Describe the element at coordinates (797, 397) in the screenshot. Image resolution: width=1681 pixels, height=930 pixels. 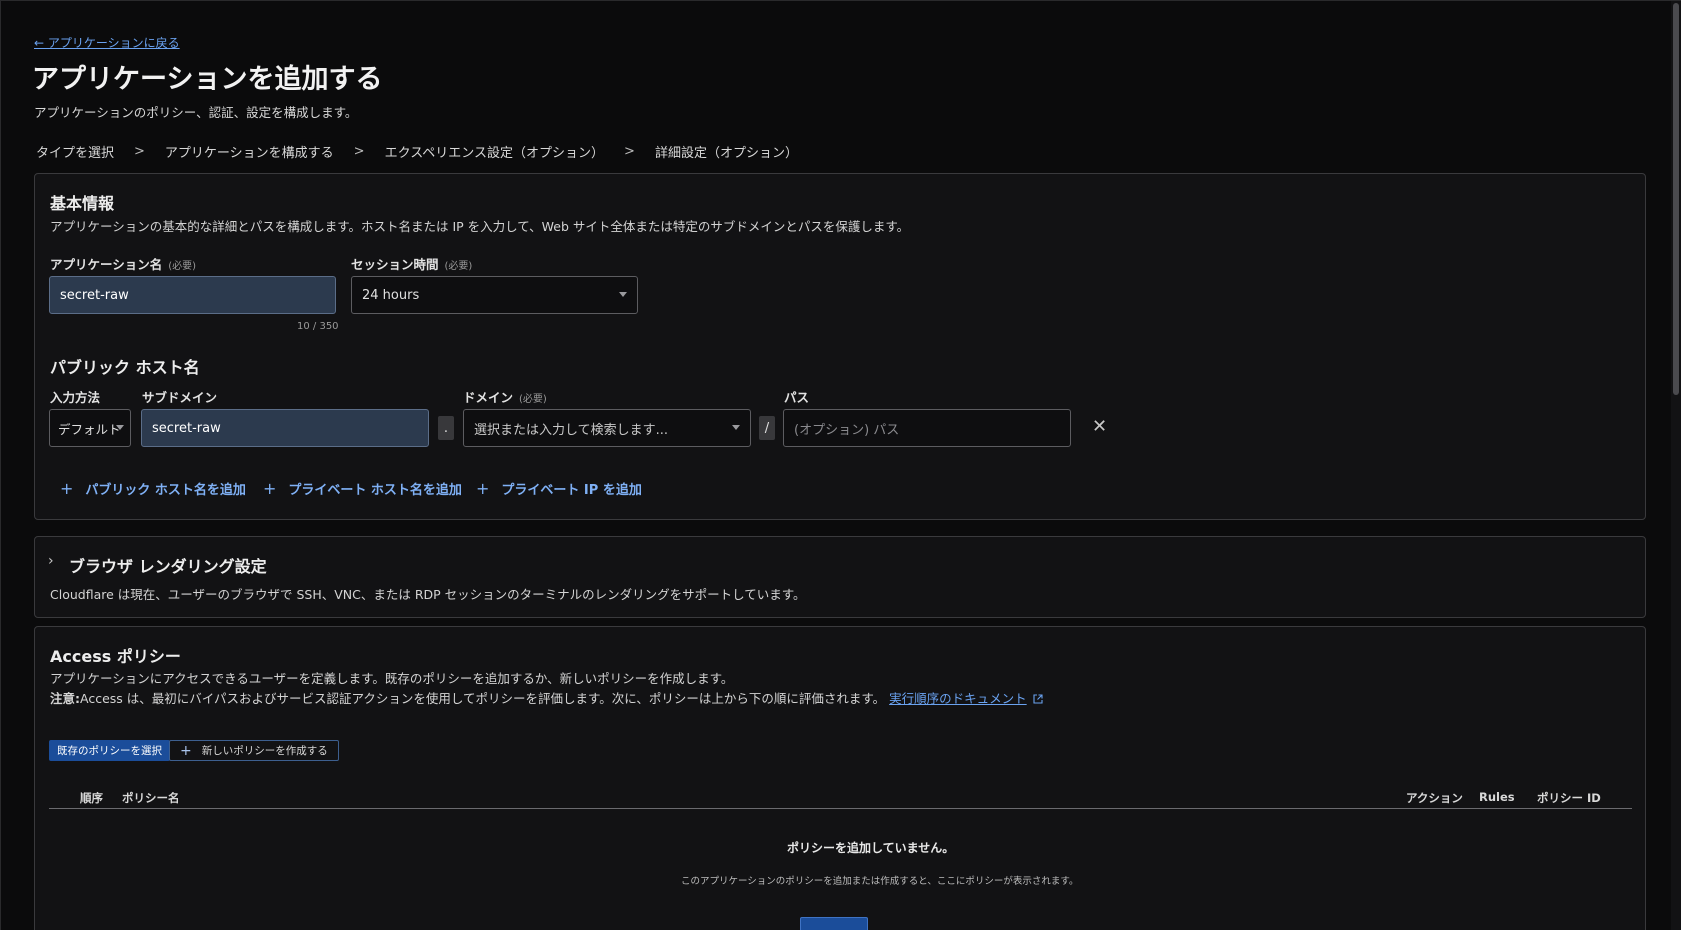
I see `path-label: パス` at that location.